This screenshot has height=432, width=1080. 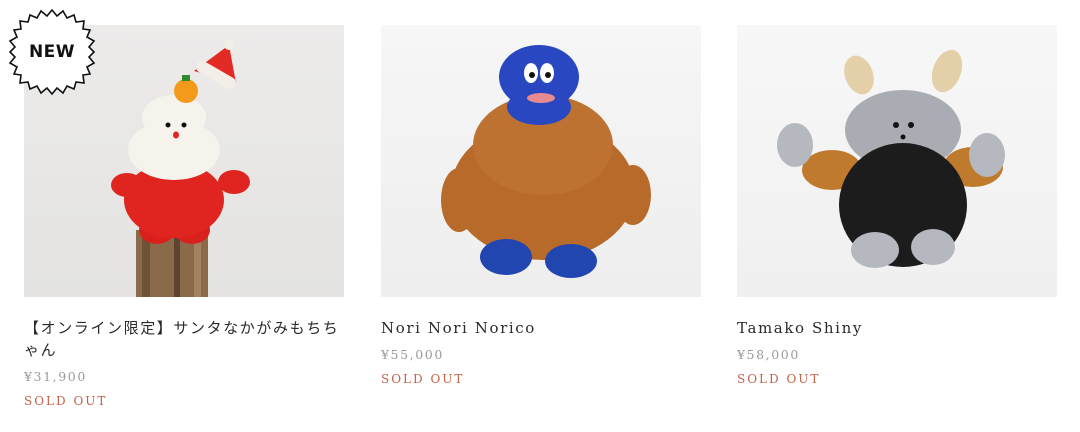 I want to click on product-price: ¥31,900, so click(x=55, y=376).